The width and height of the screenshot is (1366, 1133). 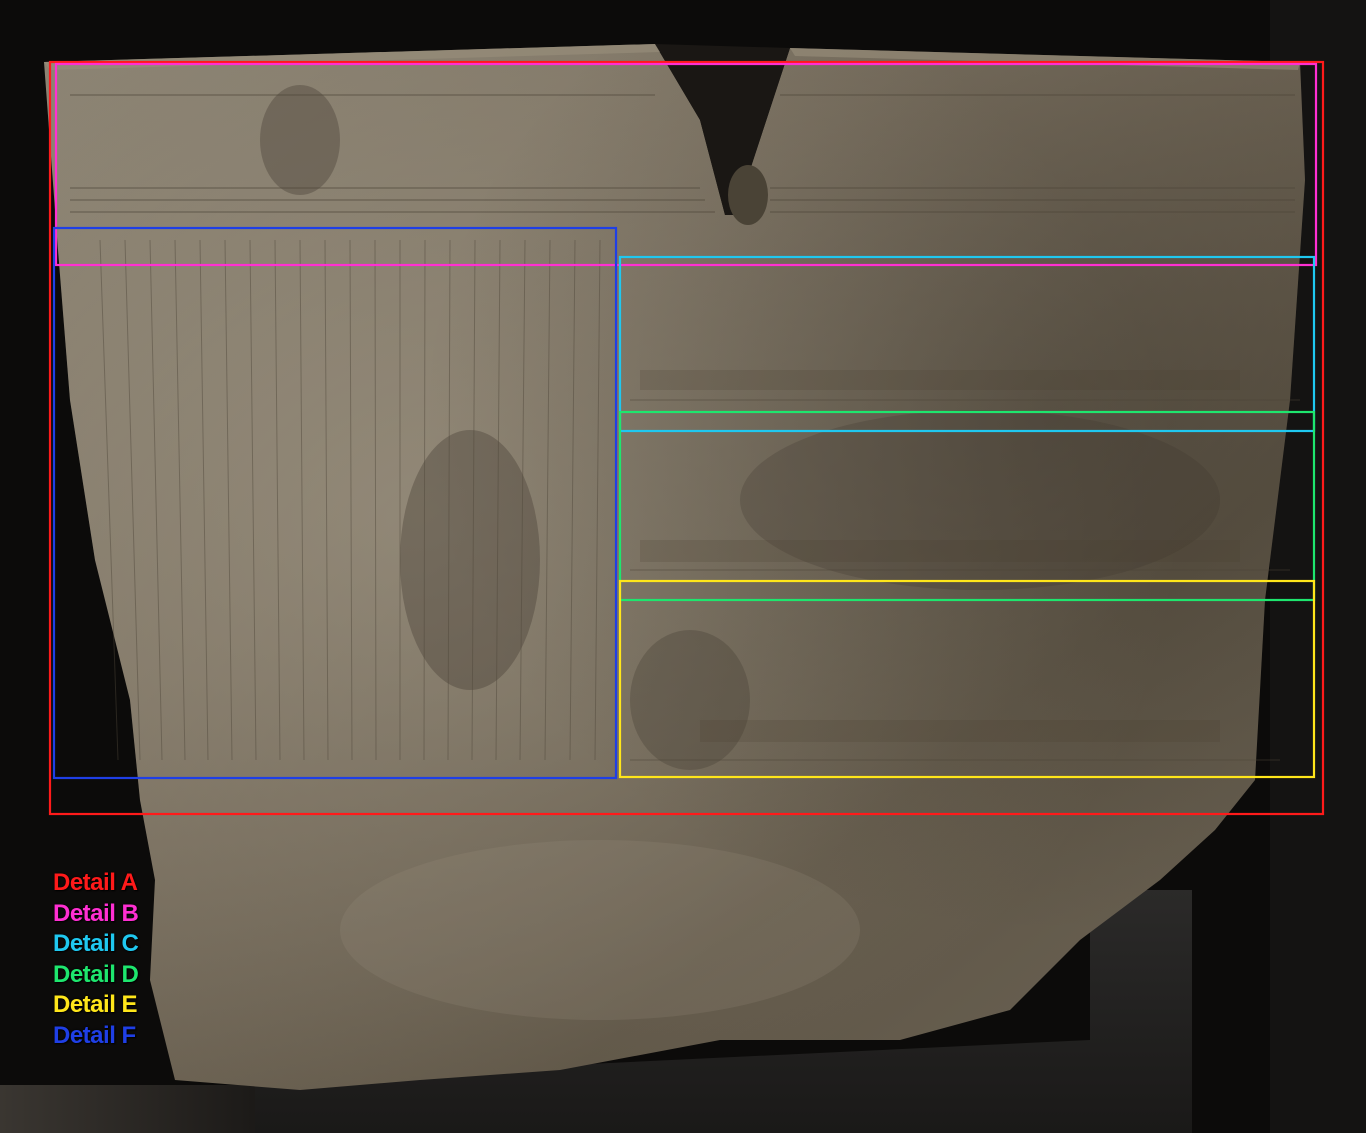 What do you see at coordinates (94, 1035) in the screenshot?
I see `legend-detail-f: Detail F` at bounding box center [94, 1035].